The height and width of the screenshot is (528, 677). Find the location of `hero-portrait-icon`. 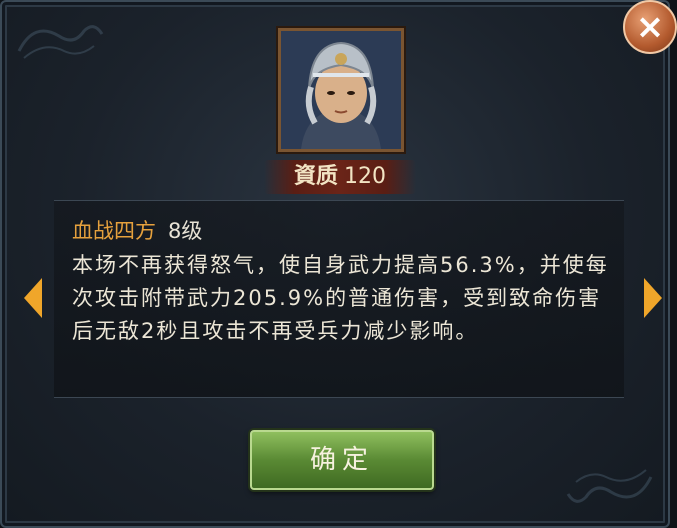

hero-portrait-icon is located at coordinates (341, 90).